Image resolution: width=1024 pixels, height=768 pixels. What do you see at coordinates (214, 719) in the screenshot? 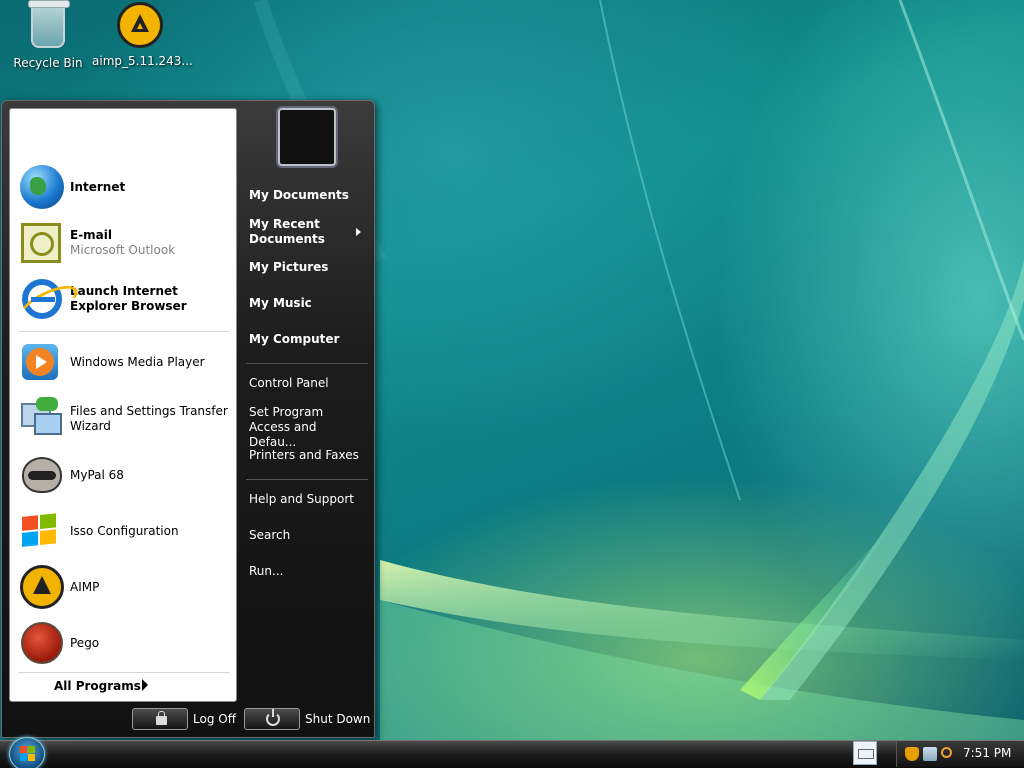
I see `log-off-label: Log Off` at bounding box center [214, 719].